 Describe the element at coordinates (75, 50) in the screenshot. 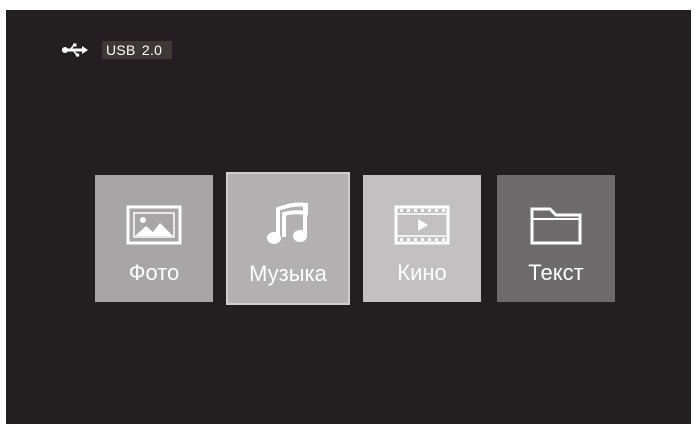

I see `usb-icon` at that location.